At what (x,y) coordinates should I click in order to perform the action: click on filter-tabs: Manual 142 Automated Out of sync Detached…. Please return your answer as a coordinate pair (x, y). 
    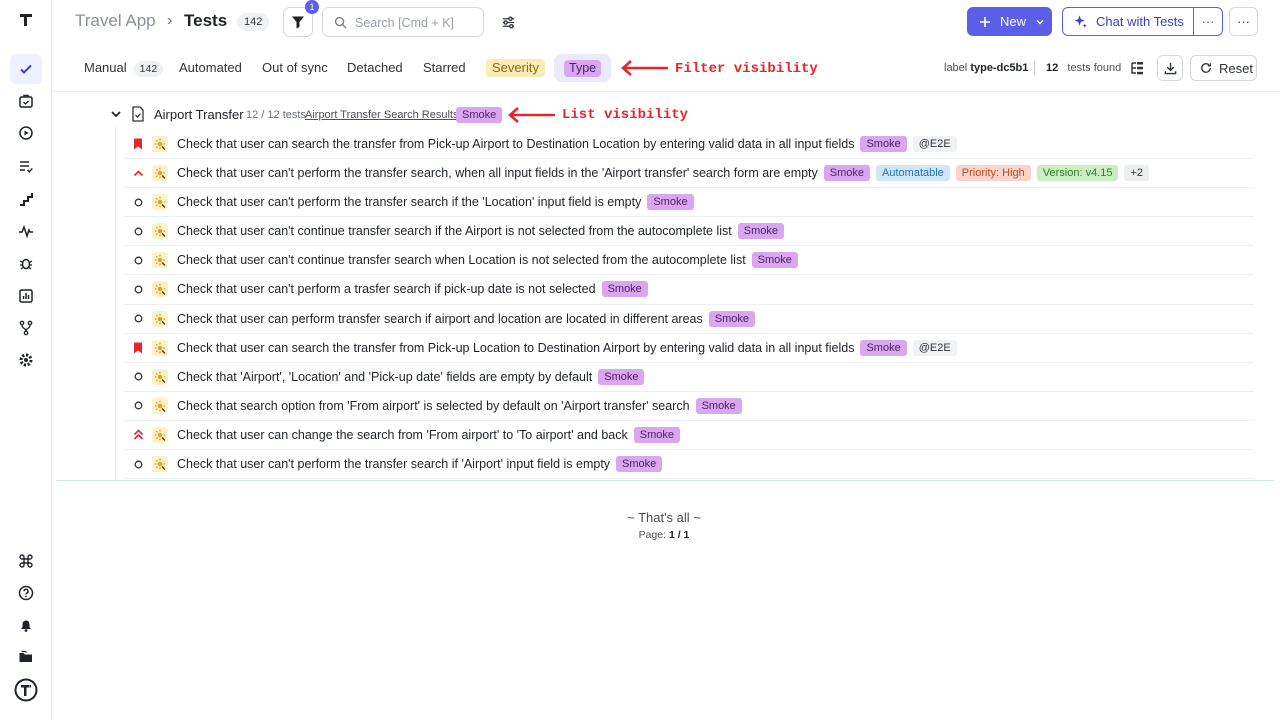
    Looking at the image, I should click on (666, 68).